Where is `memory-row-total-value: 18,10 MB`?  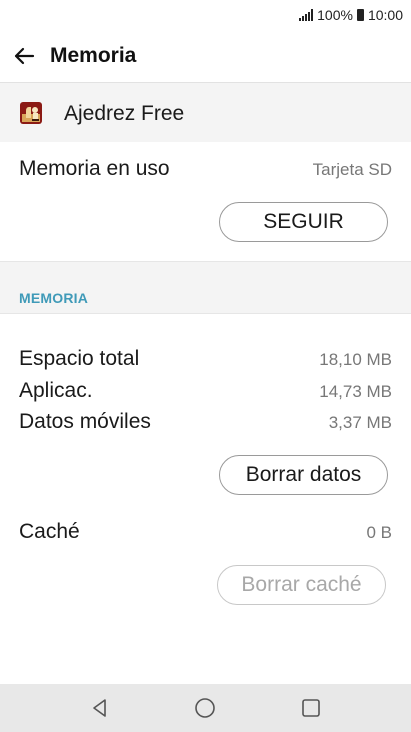 memory-row-total-value: 18,10 MB is located at coordinates (355, 359).